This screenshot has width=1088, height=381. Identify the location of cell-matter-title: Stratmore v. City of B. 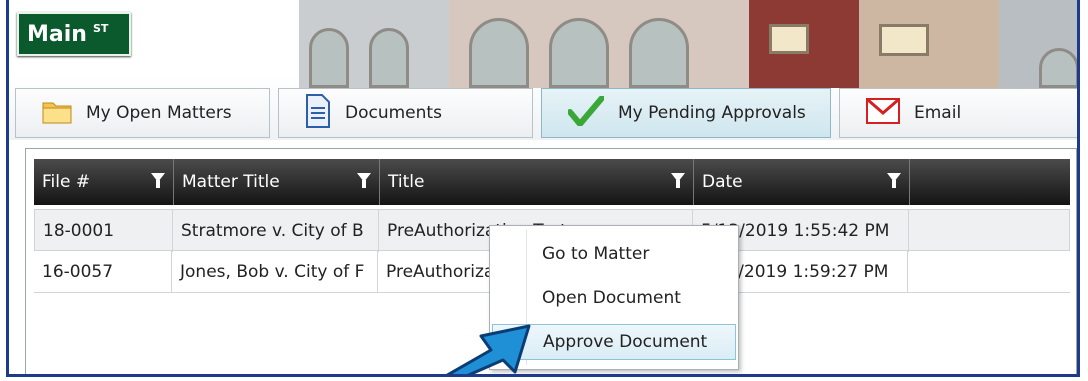
(276, 231).